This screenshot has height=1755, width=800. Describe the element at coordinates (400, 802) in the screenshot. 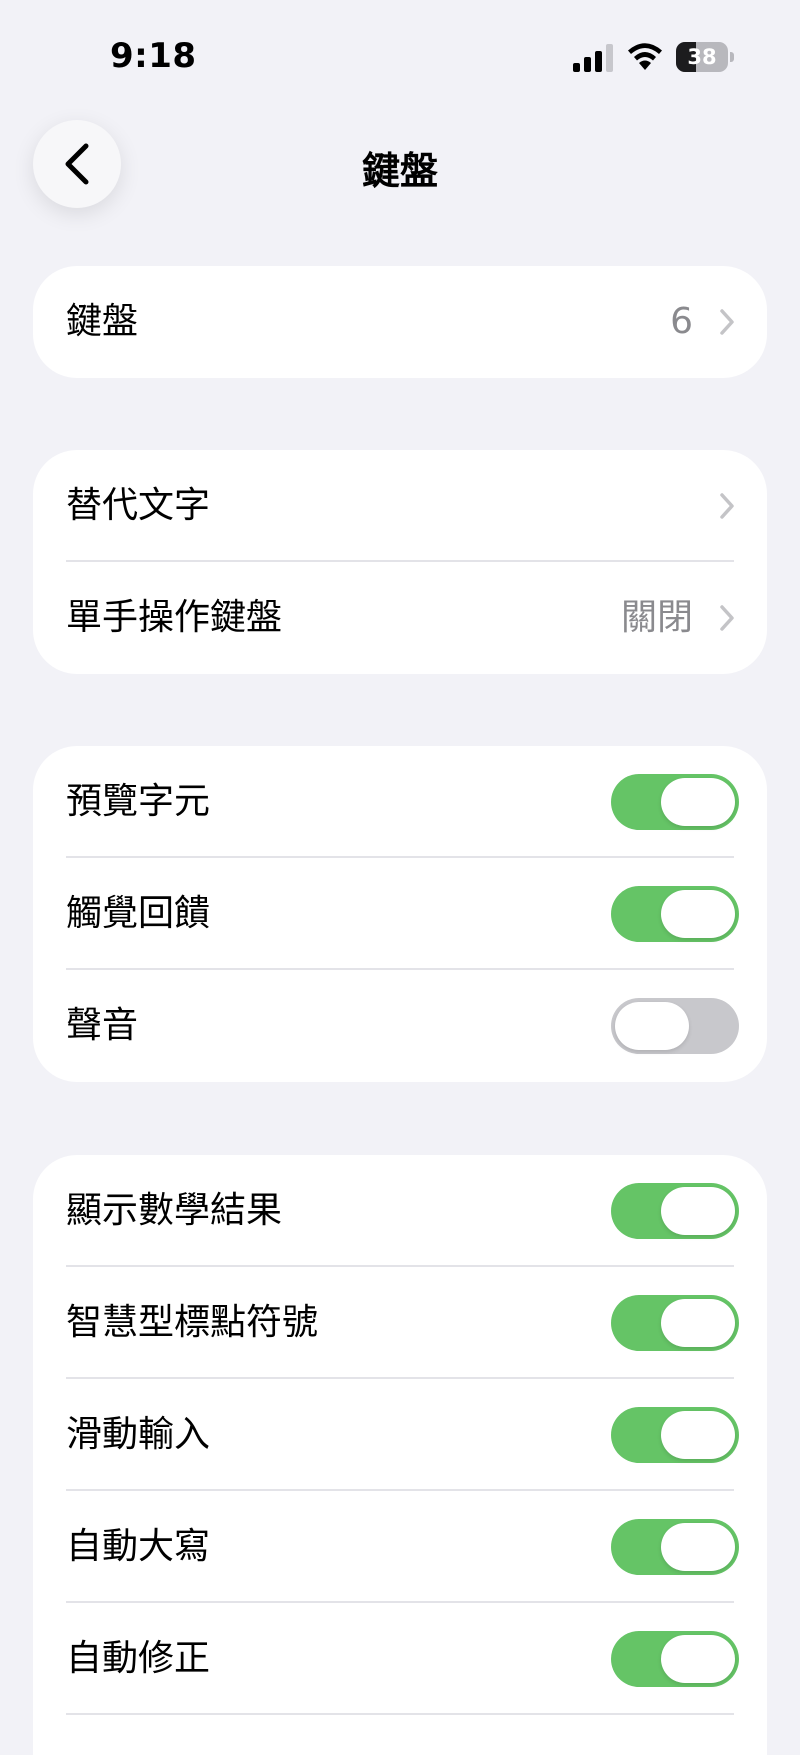

I see `character-preview-row: 預覽字元` at that location.